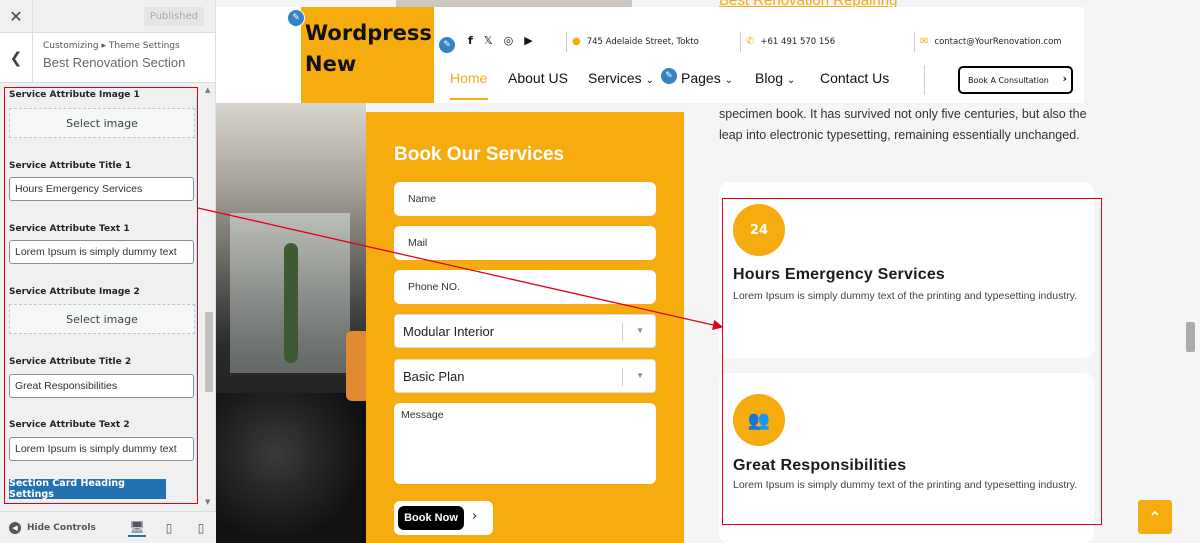 The height and width of the screenshot is (543, 1200). Describe the element at coordinates (839, 274) in the screenshot. I see `service-card-title: Hours Emergency Services` at that location.